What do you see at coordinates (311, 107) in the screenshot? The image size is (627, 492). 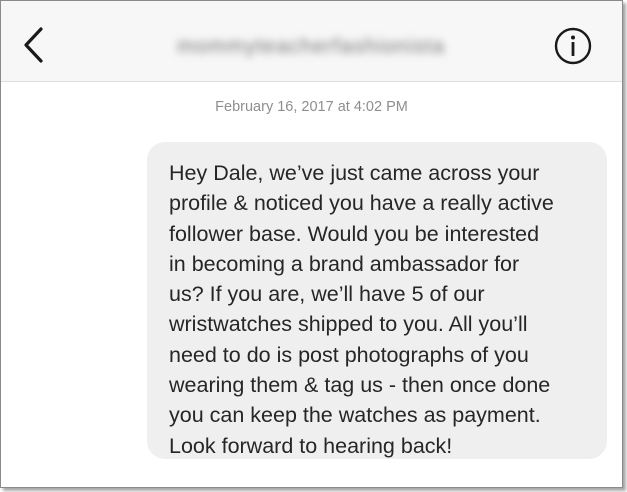 I see `message-timestamp: February 16, 2017 at 4:02 PM` at bounding box center [311, 107].